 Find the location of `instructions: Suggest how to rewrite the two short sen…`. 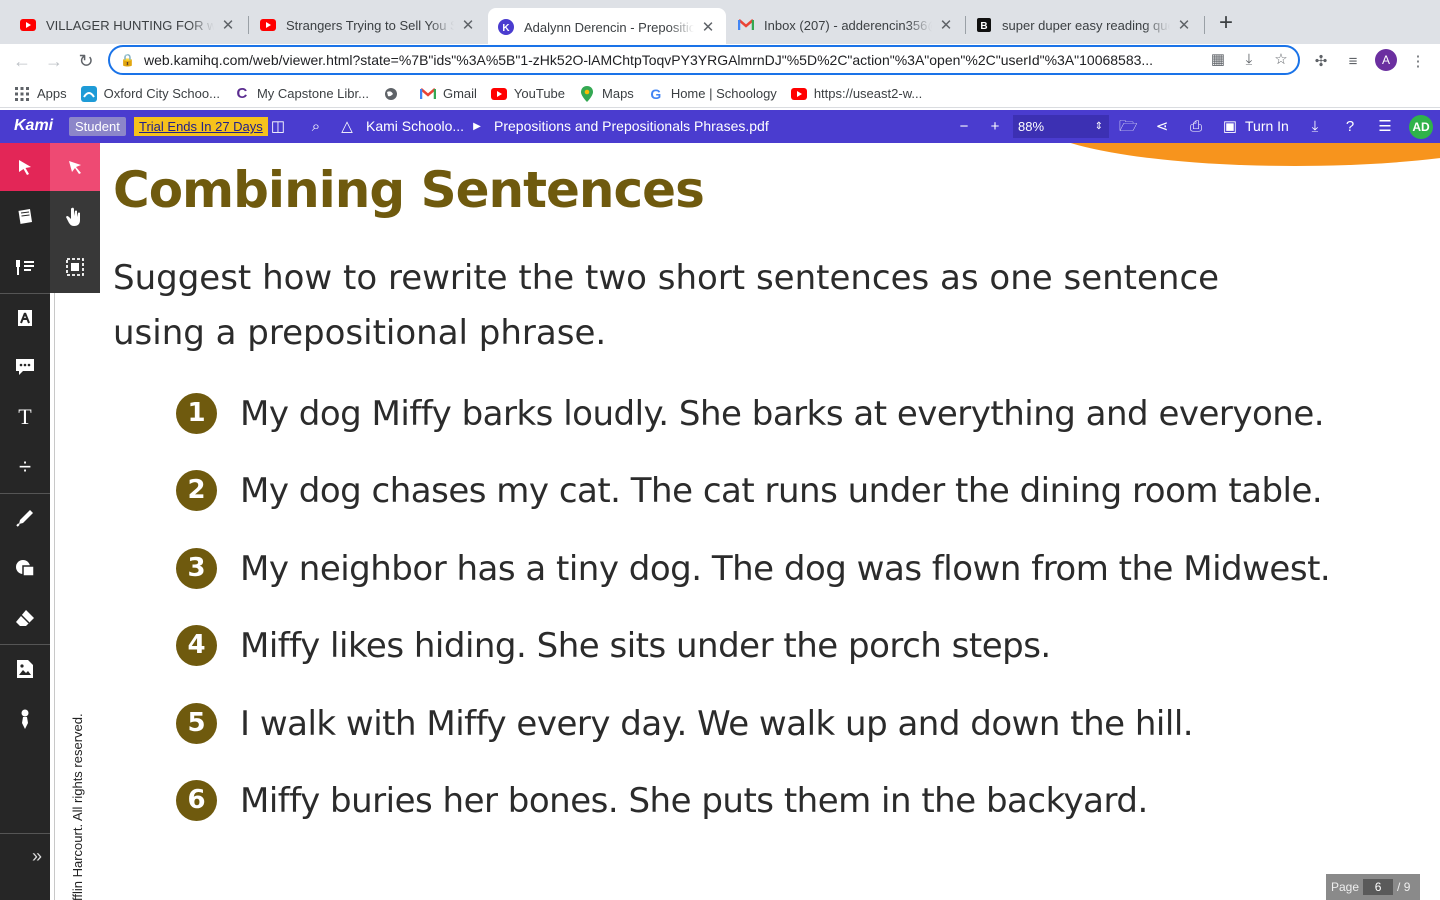

instructions: Suggest how to rewrite the two short sen… is located at coordinates (666, 305).